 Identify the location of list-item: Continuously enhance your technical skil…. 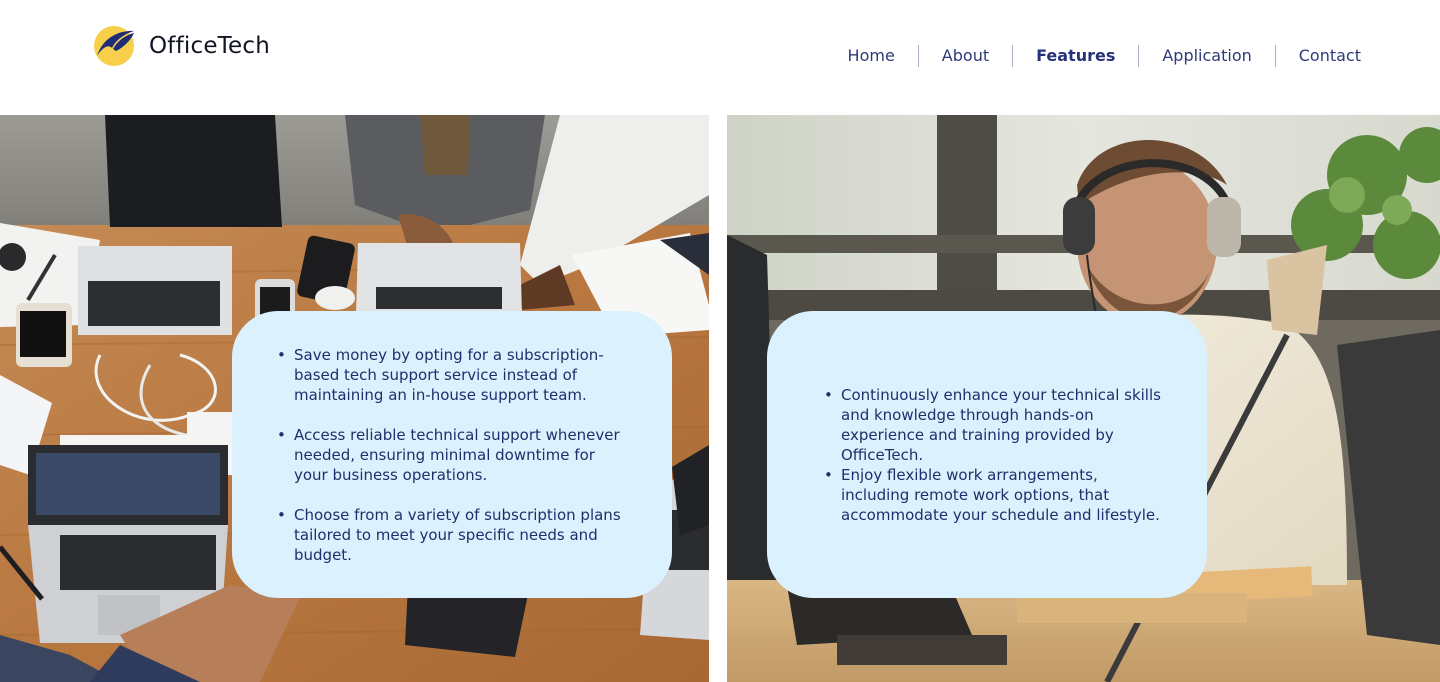
(993, 425).